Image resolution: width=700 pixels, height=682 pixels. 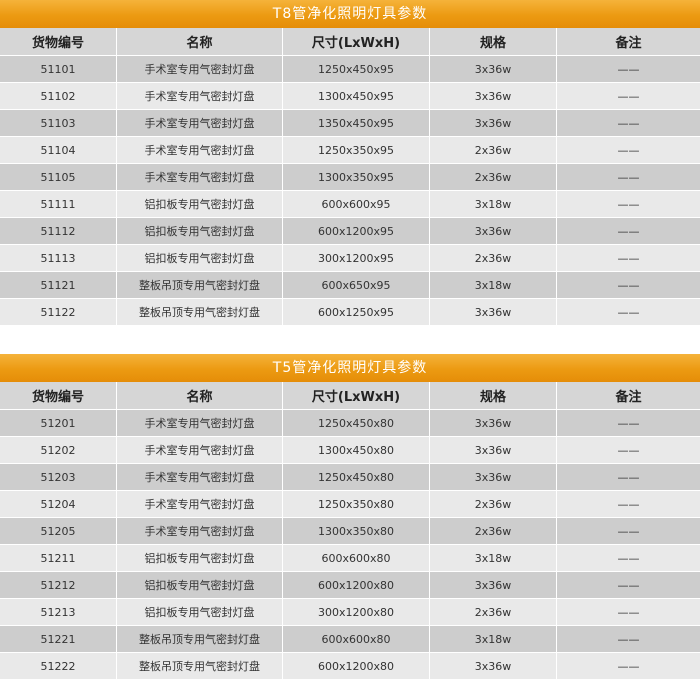 I want to click on table-row: 51113 铝扣板专用气密封灯盘 300x1200x95 2x36w ——, so click(x=350, y=258).